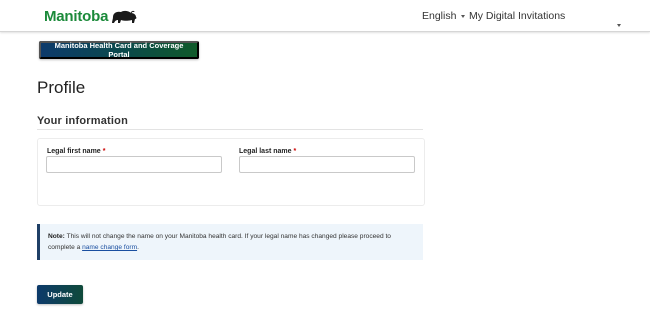  What do you see at coordinates (82, 121) in the screenshot?
I see `section-title: Your information` at bounding box center [82, 121].